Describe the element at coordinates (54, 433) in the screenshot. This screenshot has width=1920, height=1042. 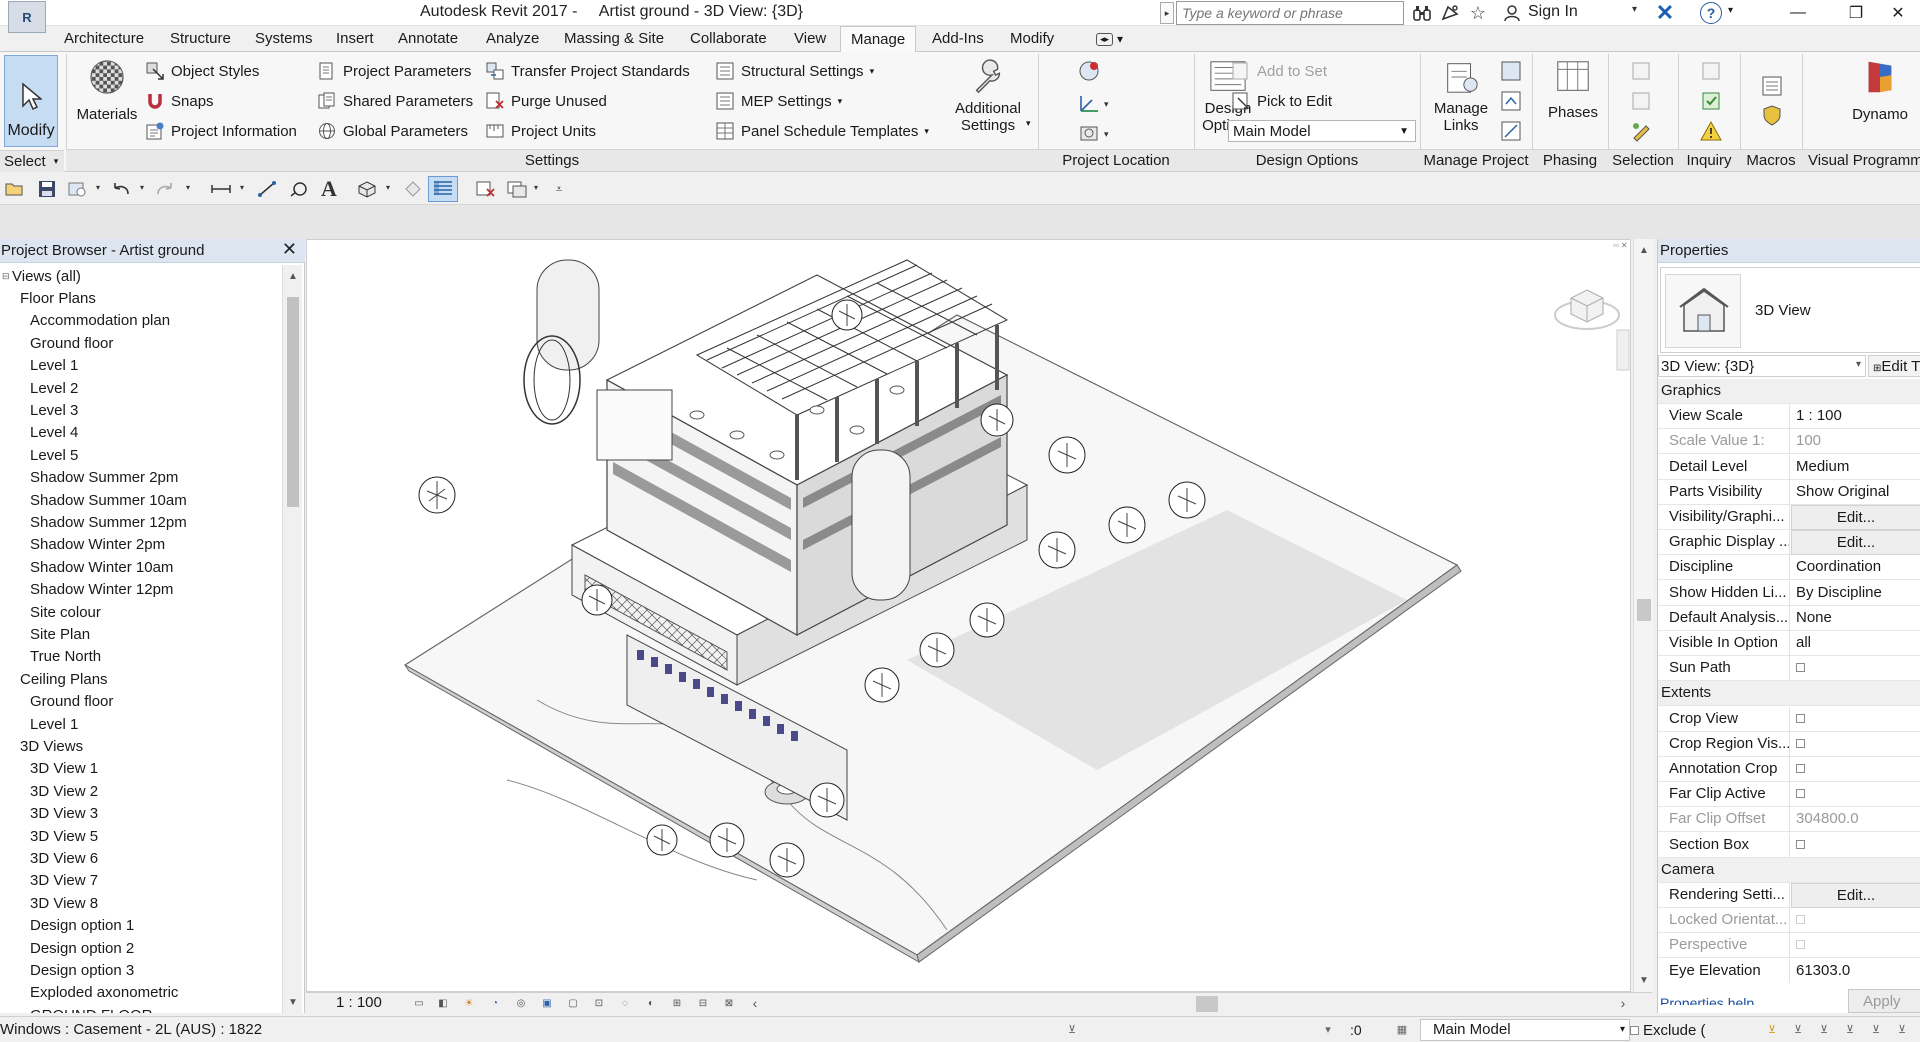
I see `tree-view-item: Level 4` at that location.